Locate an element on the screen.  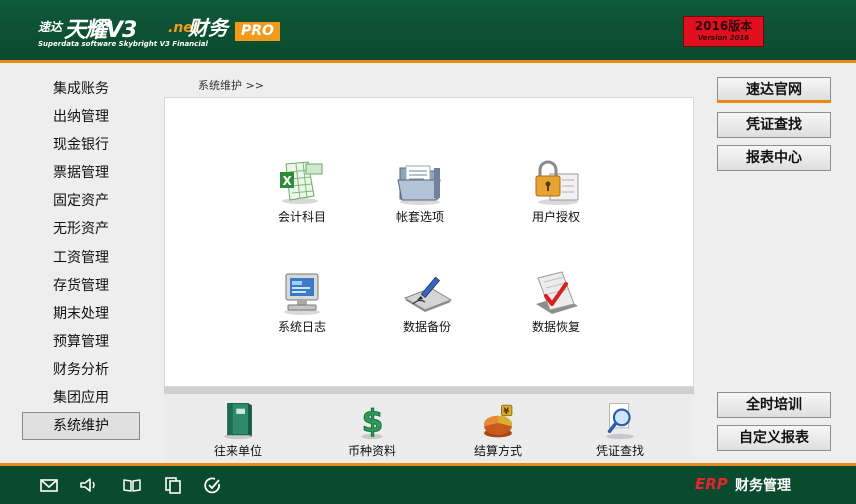
tile-label: 用户授权 is located at coordinates (555, 217).